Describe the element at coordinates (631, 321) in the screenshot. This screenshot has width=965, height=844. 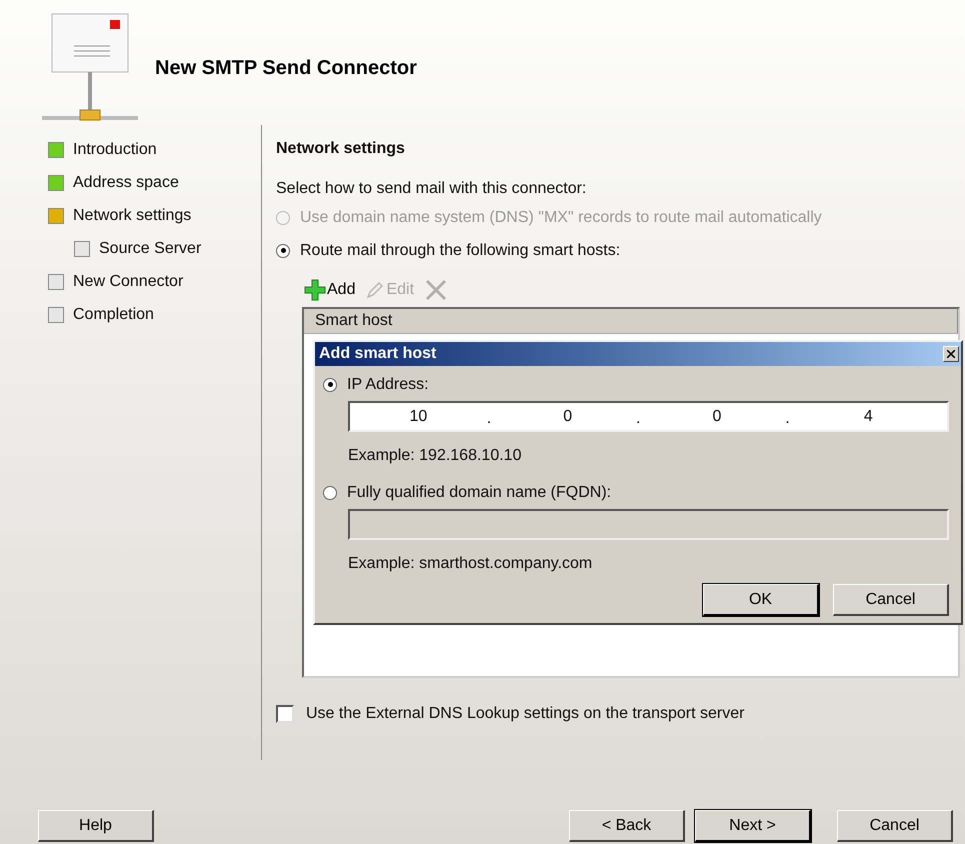
I see `column-header: Smart host` at that location.